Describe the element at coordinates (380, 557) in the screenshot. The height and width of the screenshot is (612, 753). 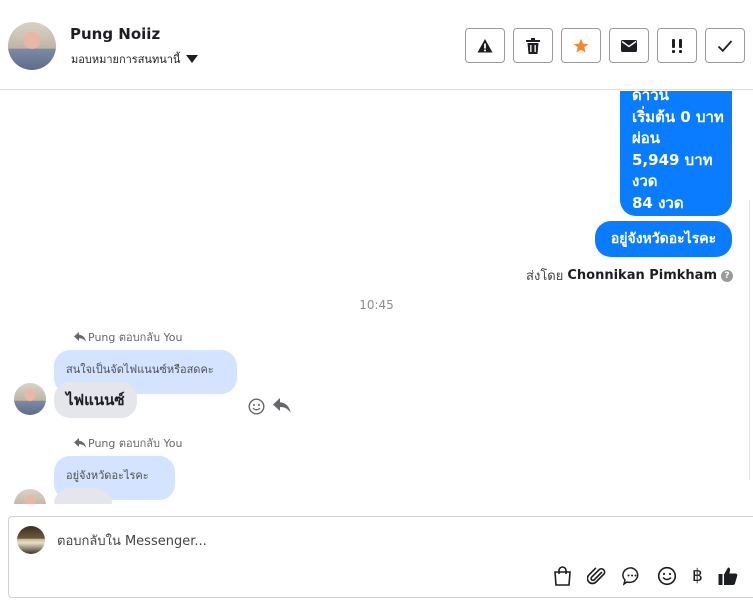
I see `reply-composer: ฿` at that location.